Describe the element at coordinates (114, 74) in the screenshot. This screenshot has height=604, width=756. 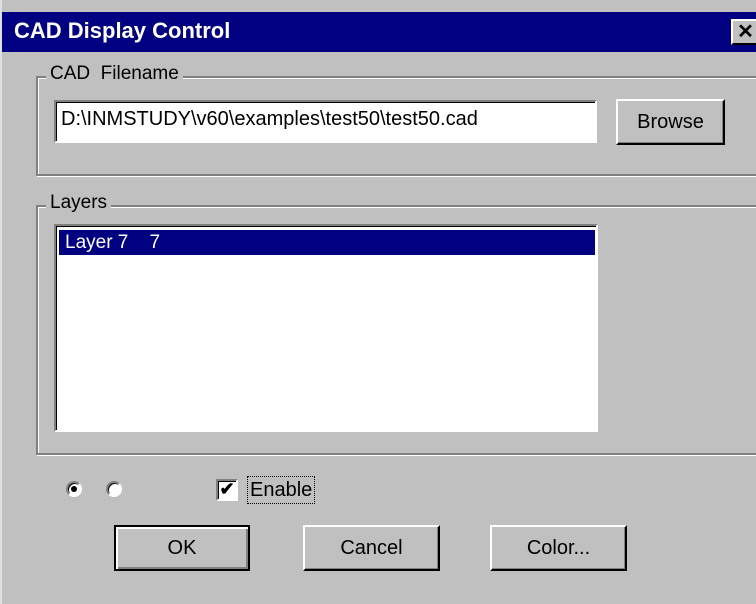
I see `cad-filename-group-label: CAD Filename` at that location.